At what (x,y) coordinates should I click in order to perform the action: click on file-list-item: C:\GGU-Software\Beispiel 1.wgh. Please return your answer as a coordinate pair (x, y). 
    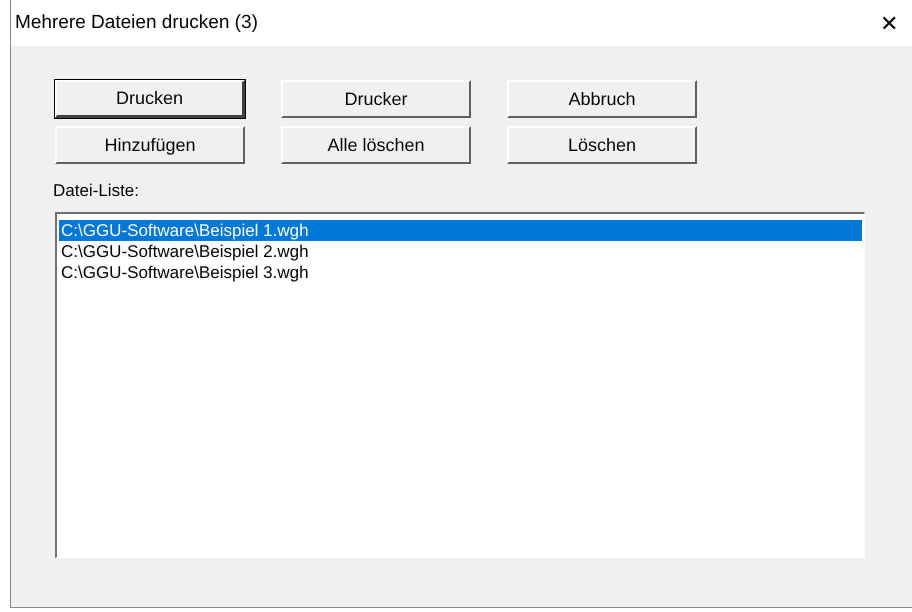
    Looking at the image, I should click on (460, 230).